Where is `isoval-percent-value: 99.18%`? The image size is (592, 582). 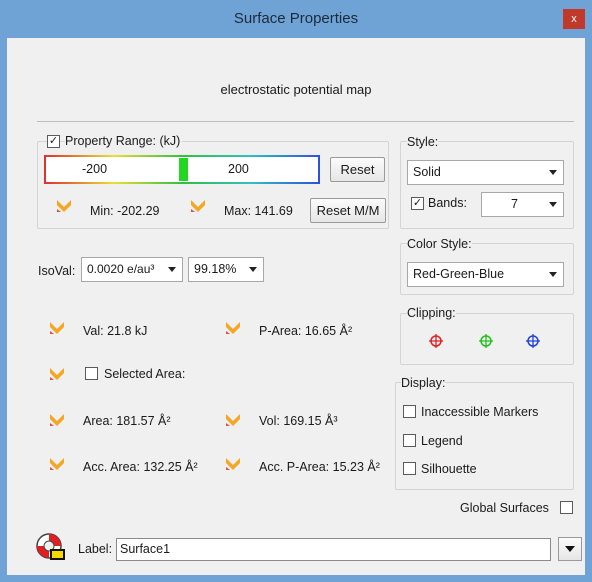
isoval-percent-value: 99.18% is located at coordinates (215, 269).